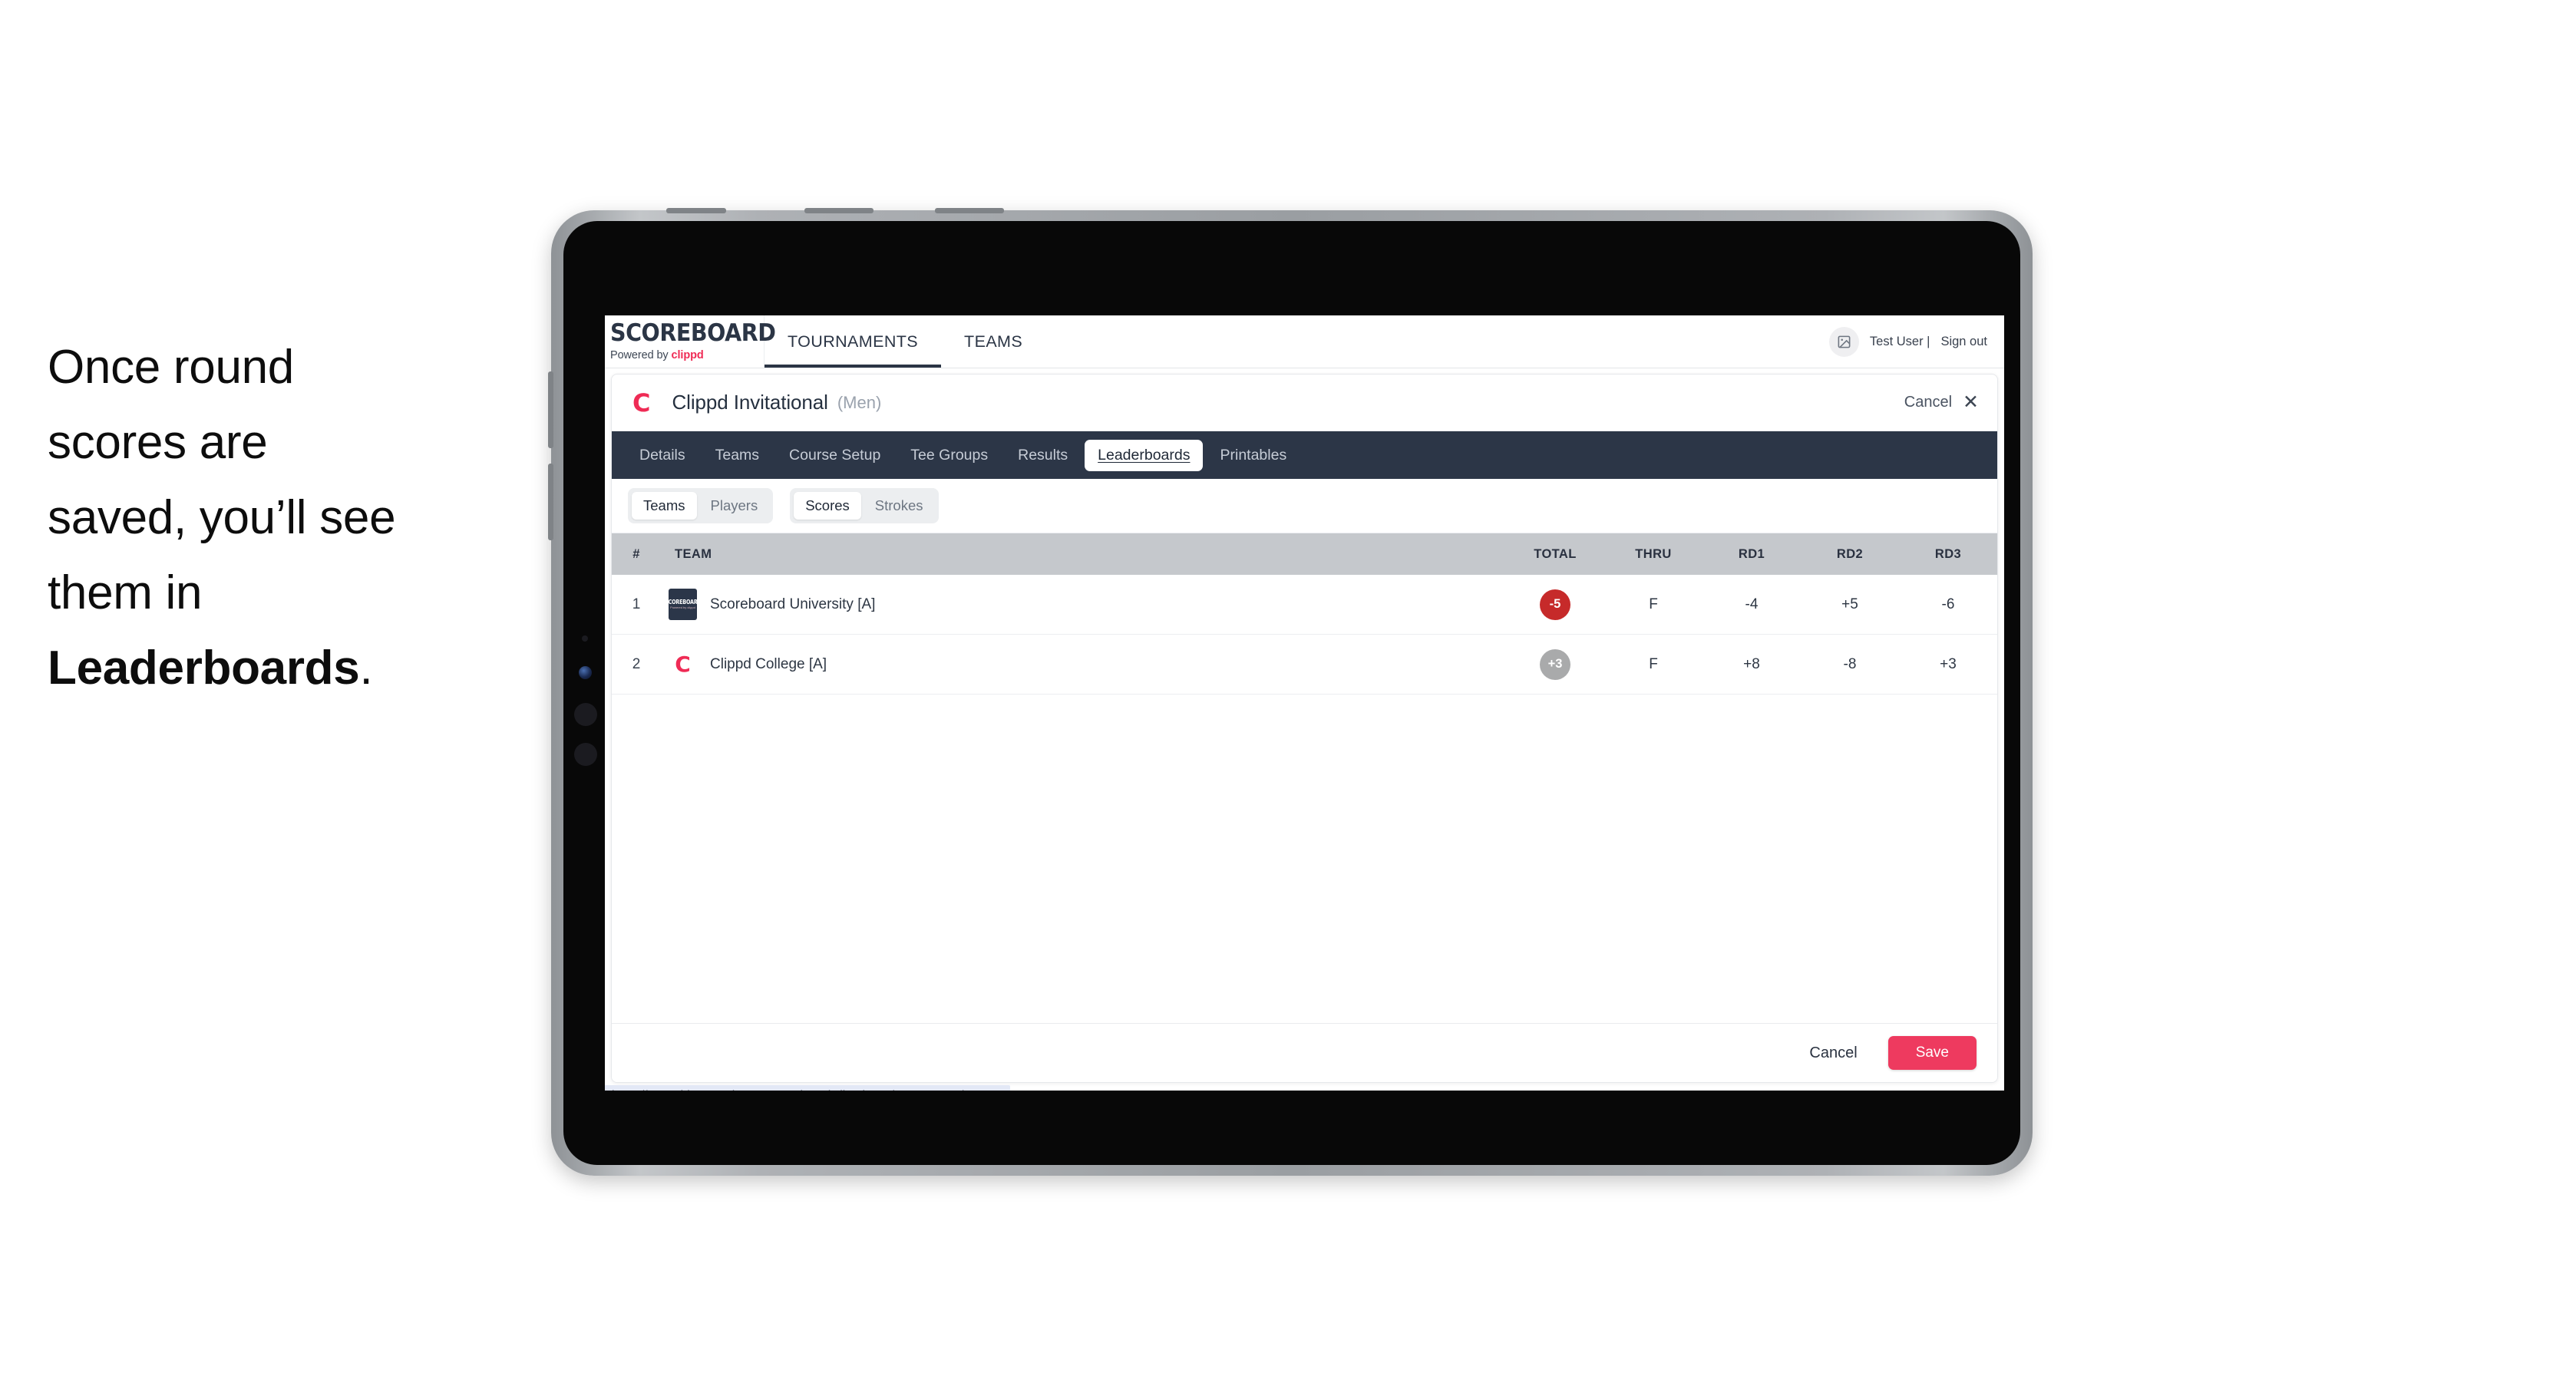 The width and height of the screenshot is (2576, 1386). I want to click on segment-option-teams-label: Teams, so click(664, 505).